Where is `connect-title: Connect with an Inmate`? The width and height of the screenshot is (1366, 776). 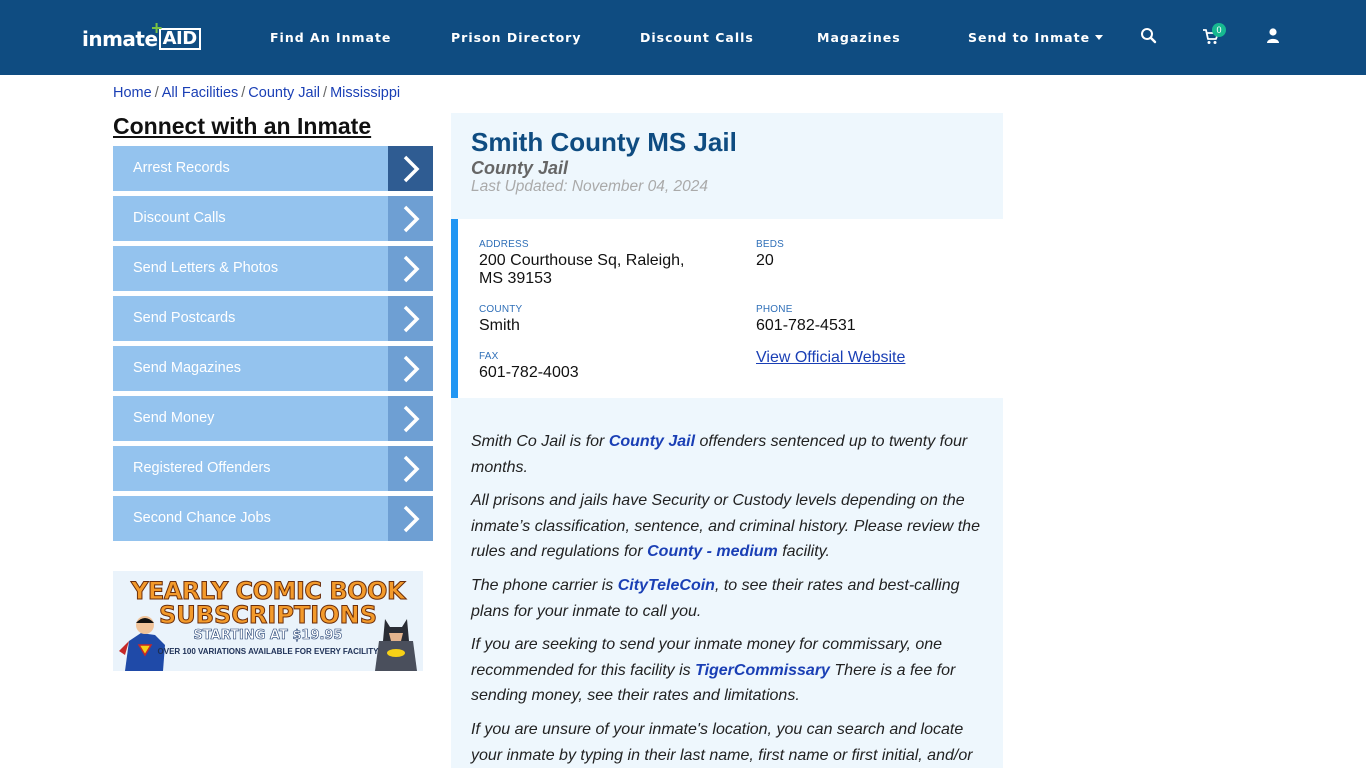
connect-title: Connect with an Inmate is located at coordinates (242, 126).